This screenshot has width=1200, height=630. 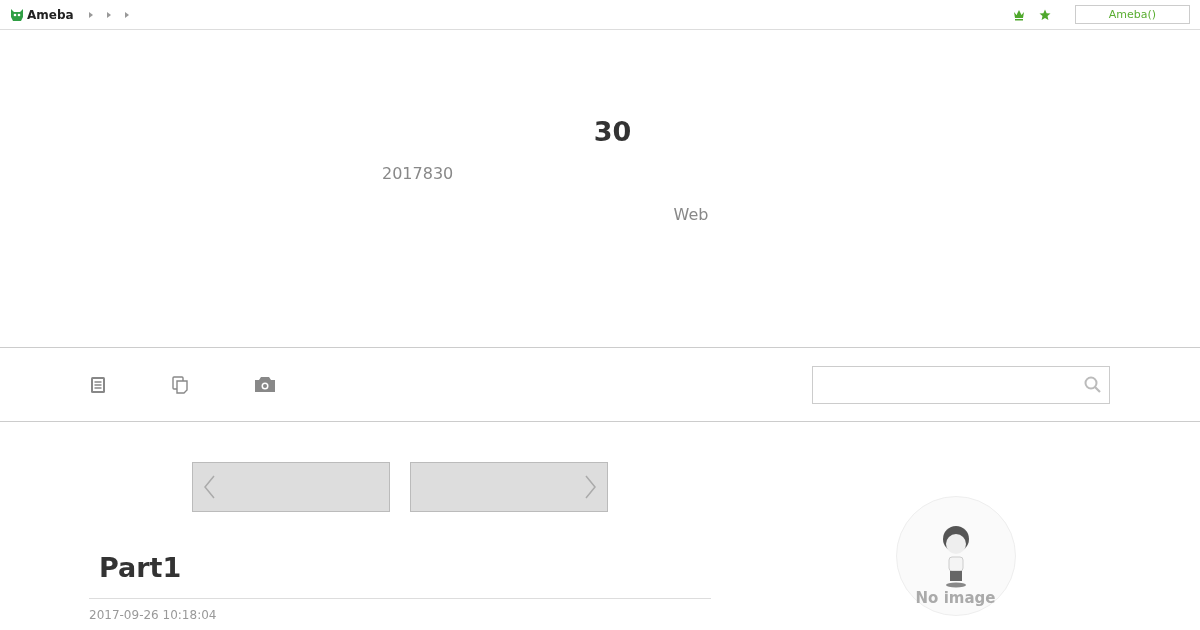 What do you see at coordinates (1019, 14) in the screenshot?
I see `crown-icon` at bounding box center [1019, 14].